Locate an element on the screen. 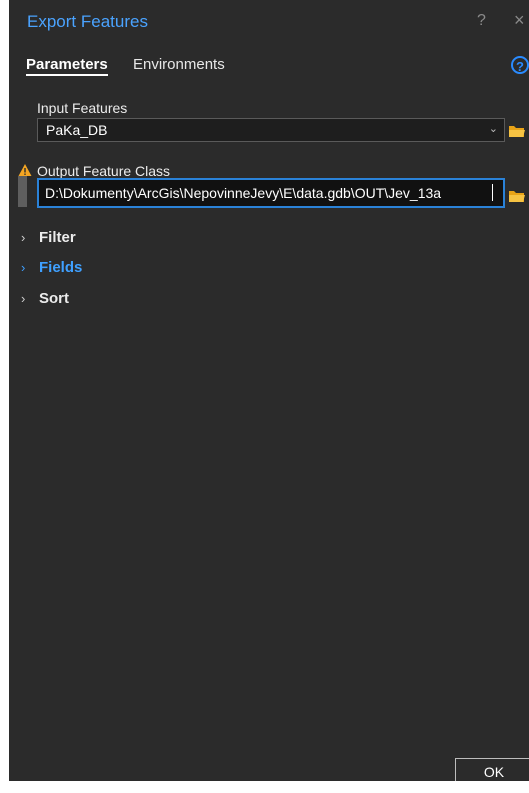  help-button: ? is located at coordinates (481, 21).